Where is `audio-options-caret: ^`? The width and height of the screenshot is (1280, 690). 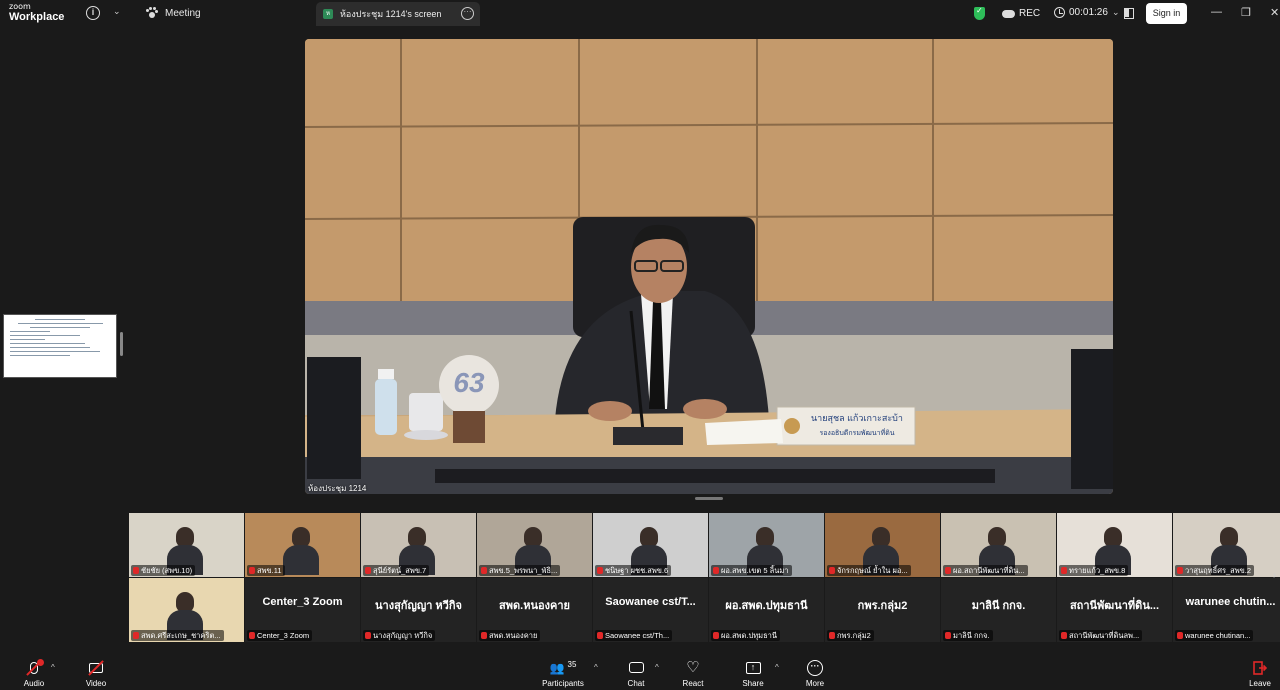
audio-options-caret: ^ is located at coordinates (53, 667).